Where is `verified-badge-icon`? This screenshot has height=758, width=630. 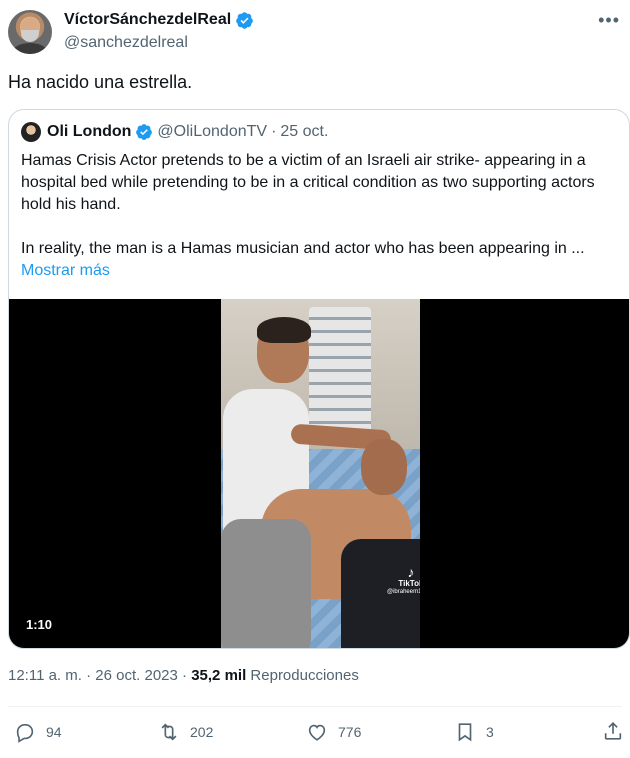
verified-badge-icon is located at coordinates (244, 20).